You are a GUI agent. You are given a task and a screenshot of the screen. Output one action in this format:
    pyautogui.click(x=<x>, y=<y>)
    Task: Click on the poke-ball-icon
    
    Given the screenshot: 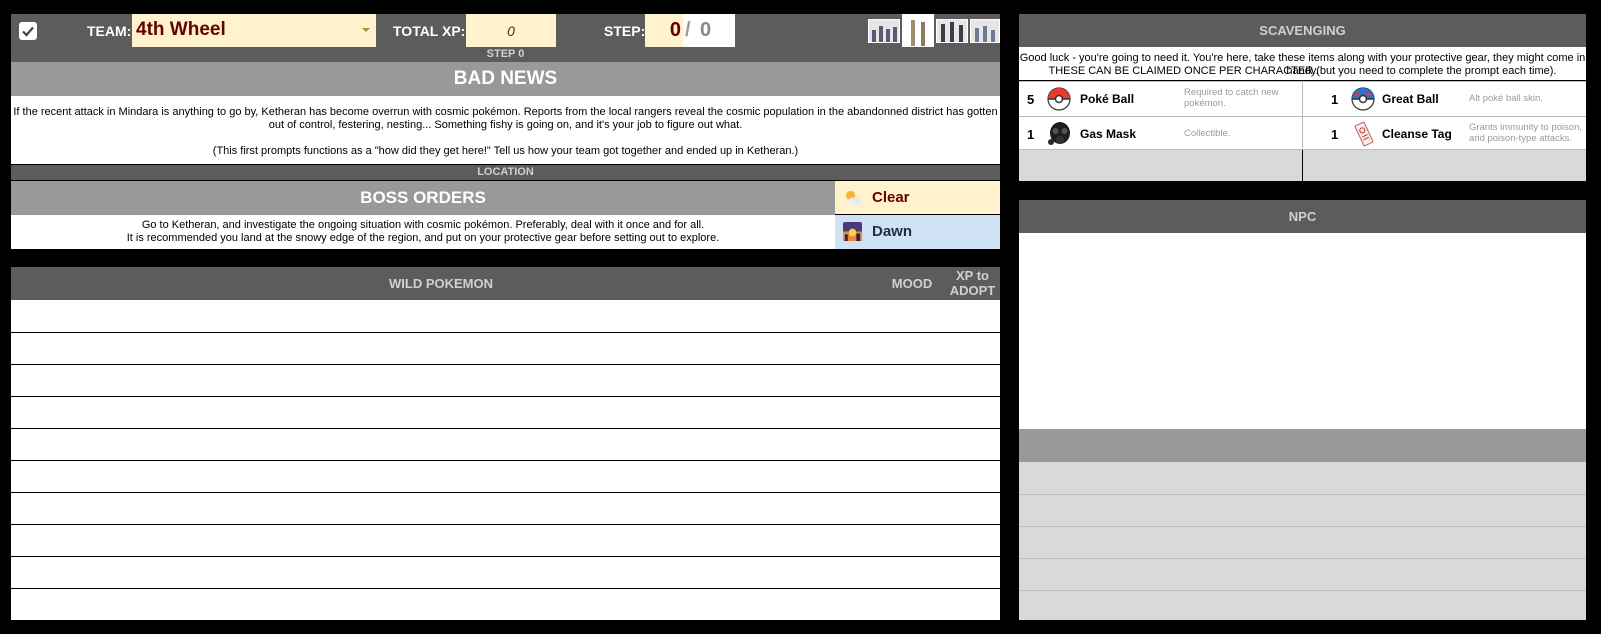 What is the action you would take?
    pyautogui.click(x=1059, y=99)
    